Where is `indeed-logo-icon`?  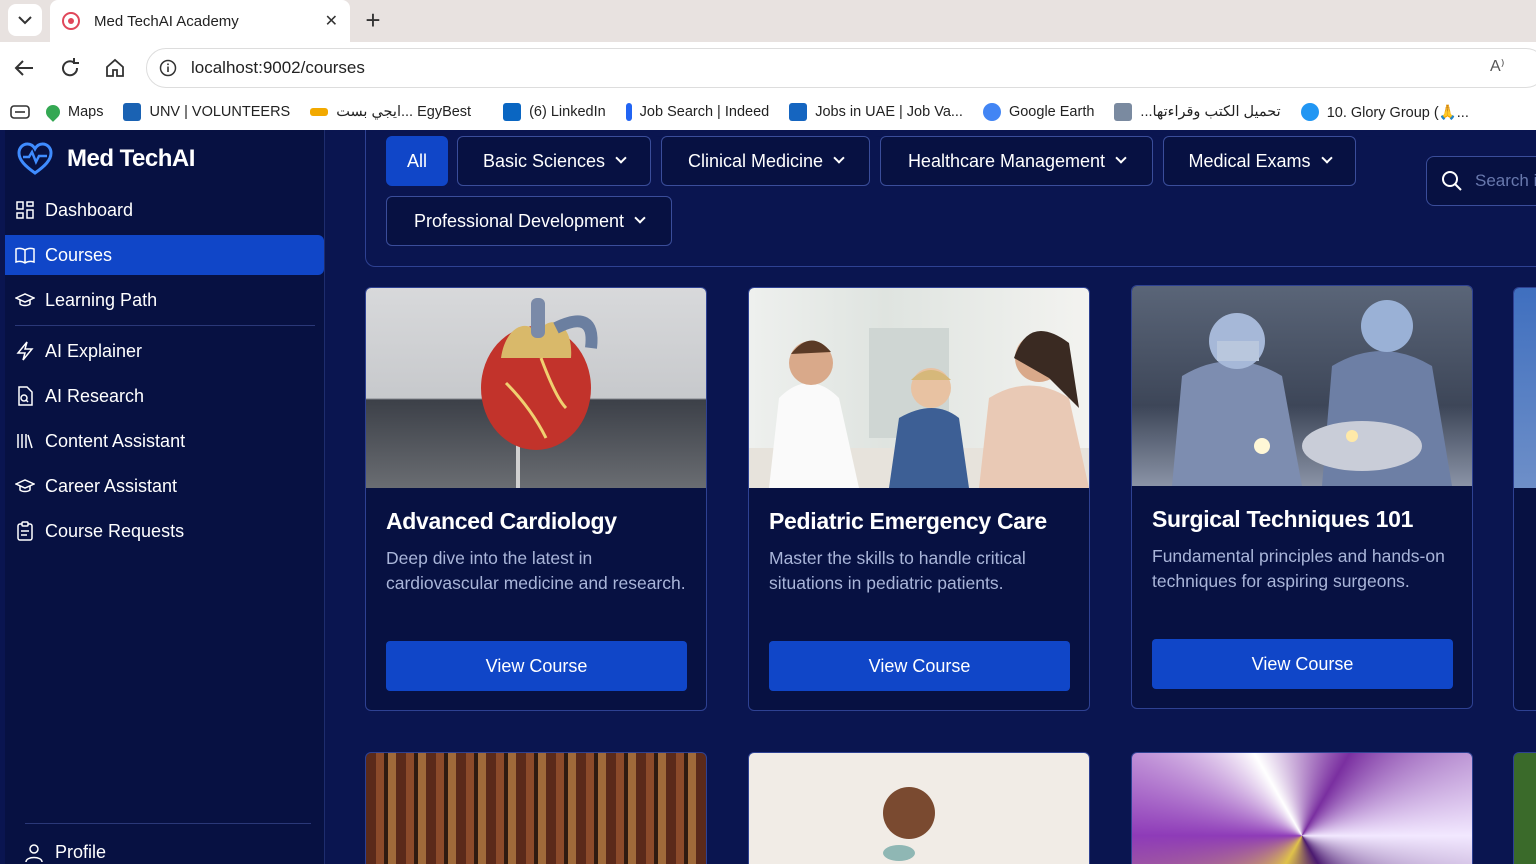 indeed-logo-icon is located at coordinates (628, 112).